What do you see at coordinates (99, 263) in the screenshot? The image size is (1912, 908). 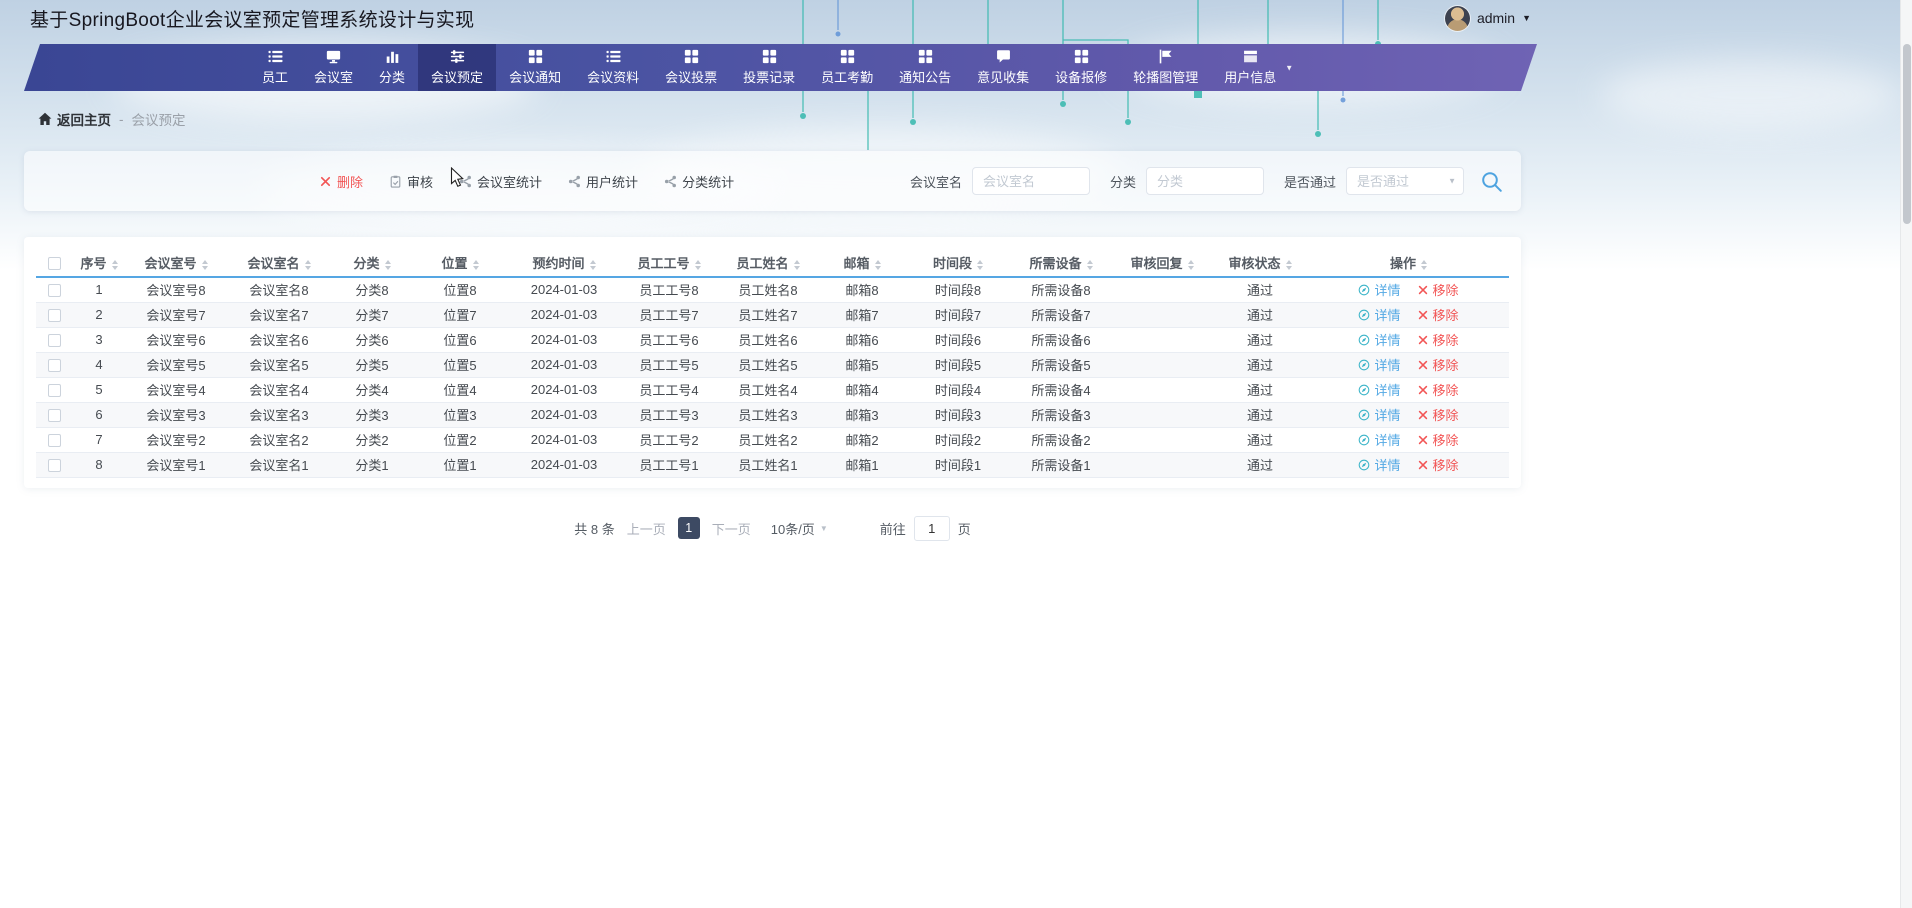 I see `column-header: 序号` at bounding box center [99, 263].